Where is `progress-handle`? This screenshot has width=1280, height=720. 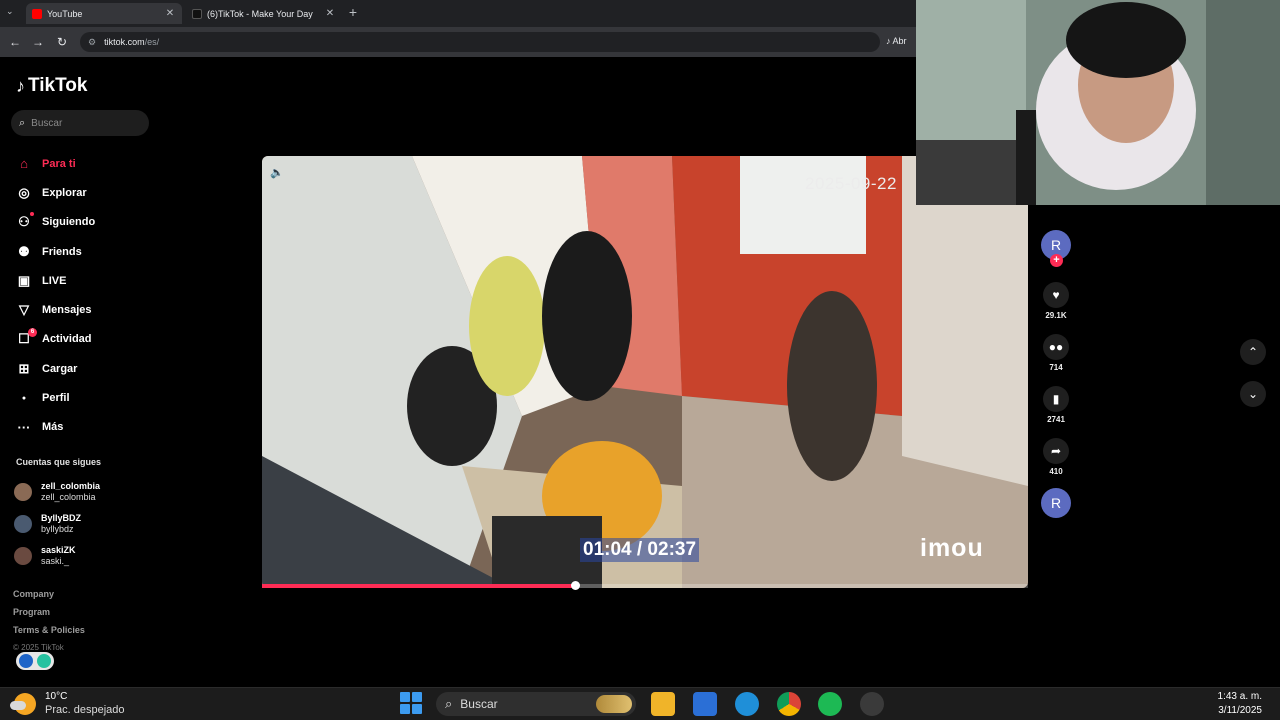 progress-handle is located at coordinates (576, 585).